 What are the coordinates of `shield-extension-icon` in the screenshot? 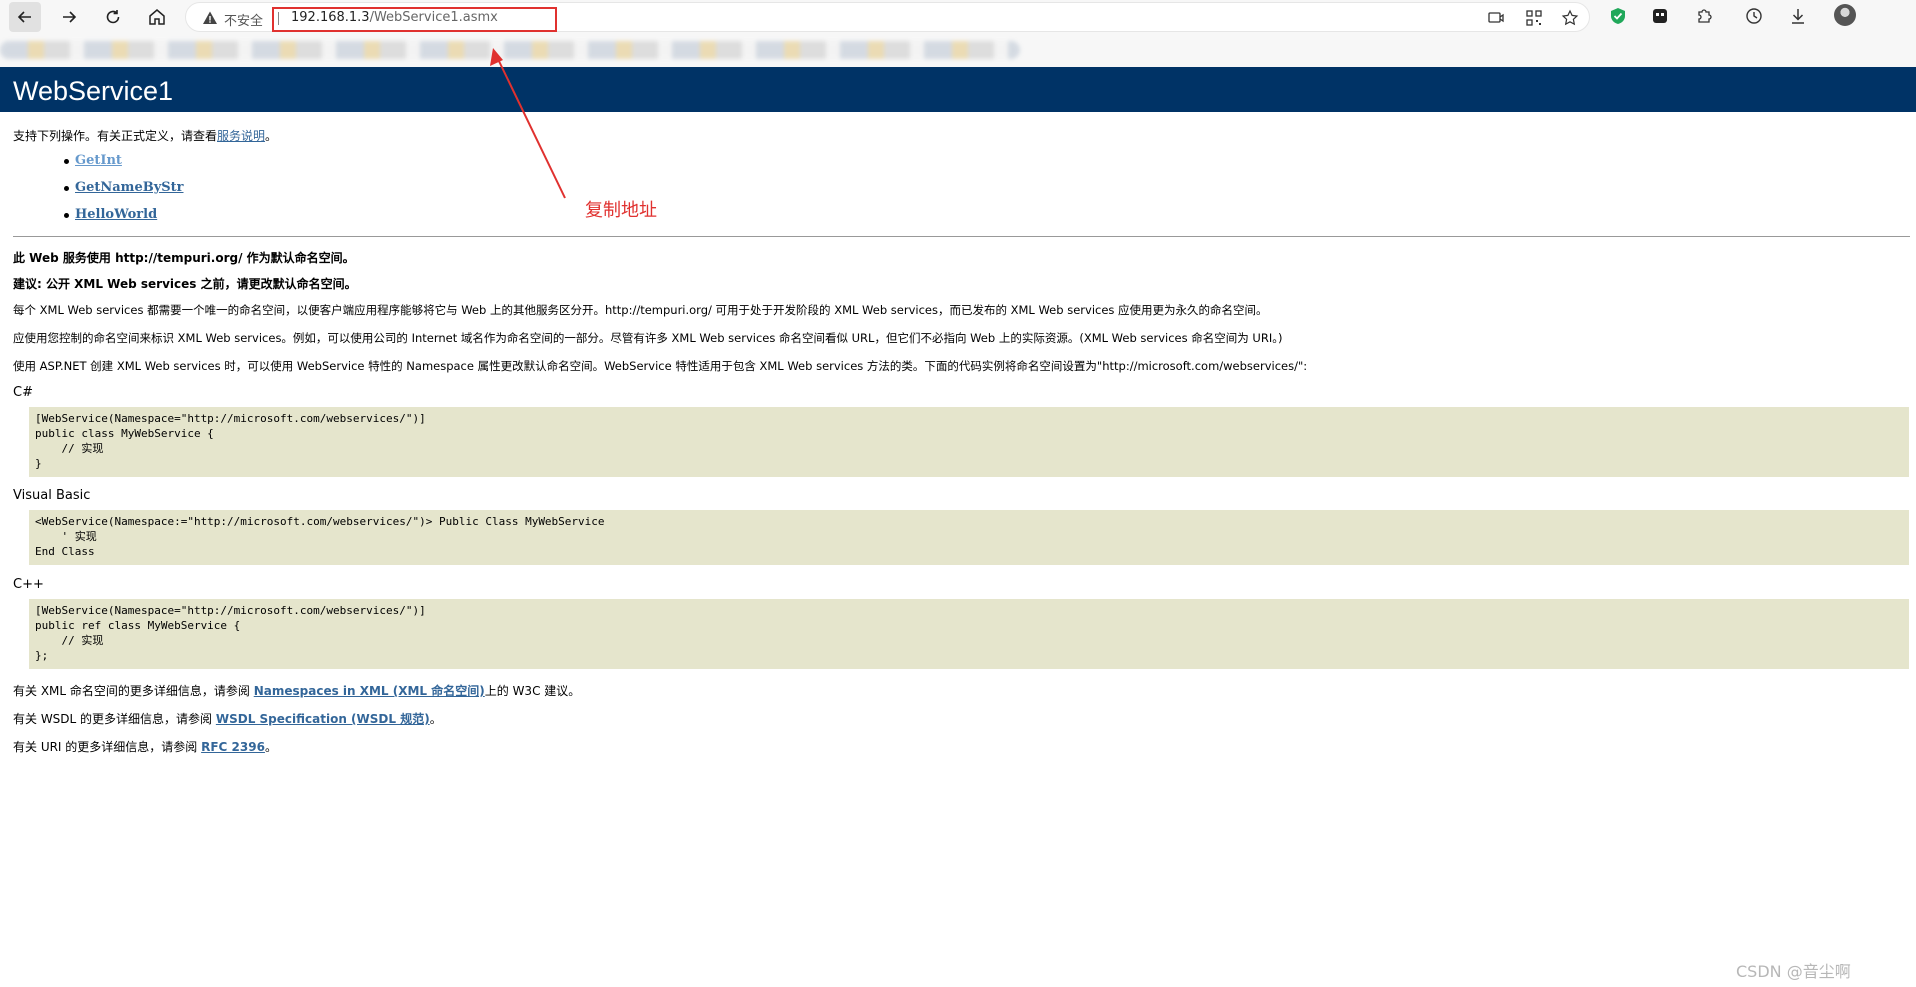 It's located at (1618, 16).